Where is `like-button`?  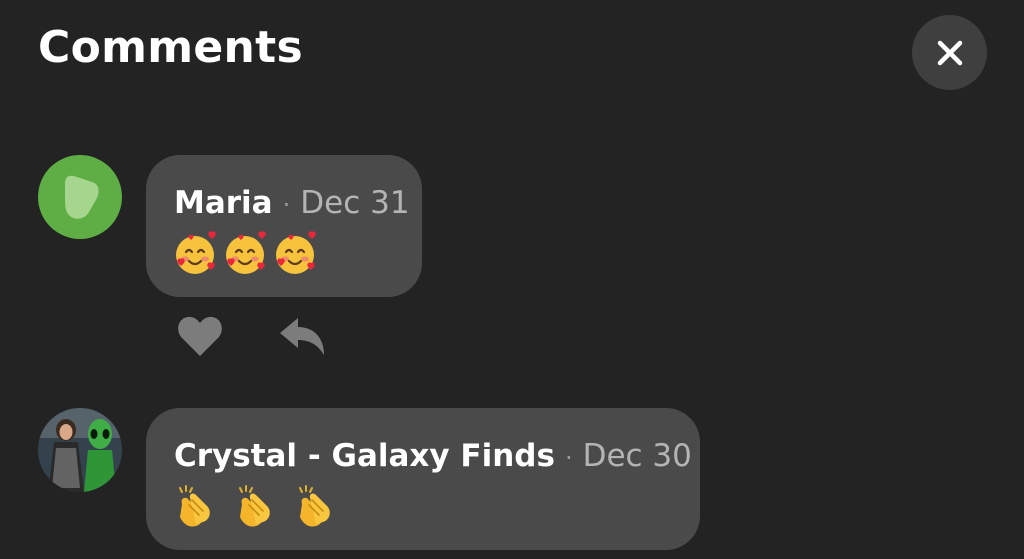 like-button is located at coordinates (200, 338).